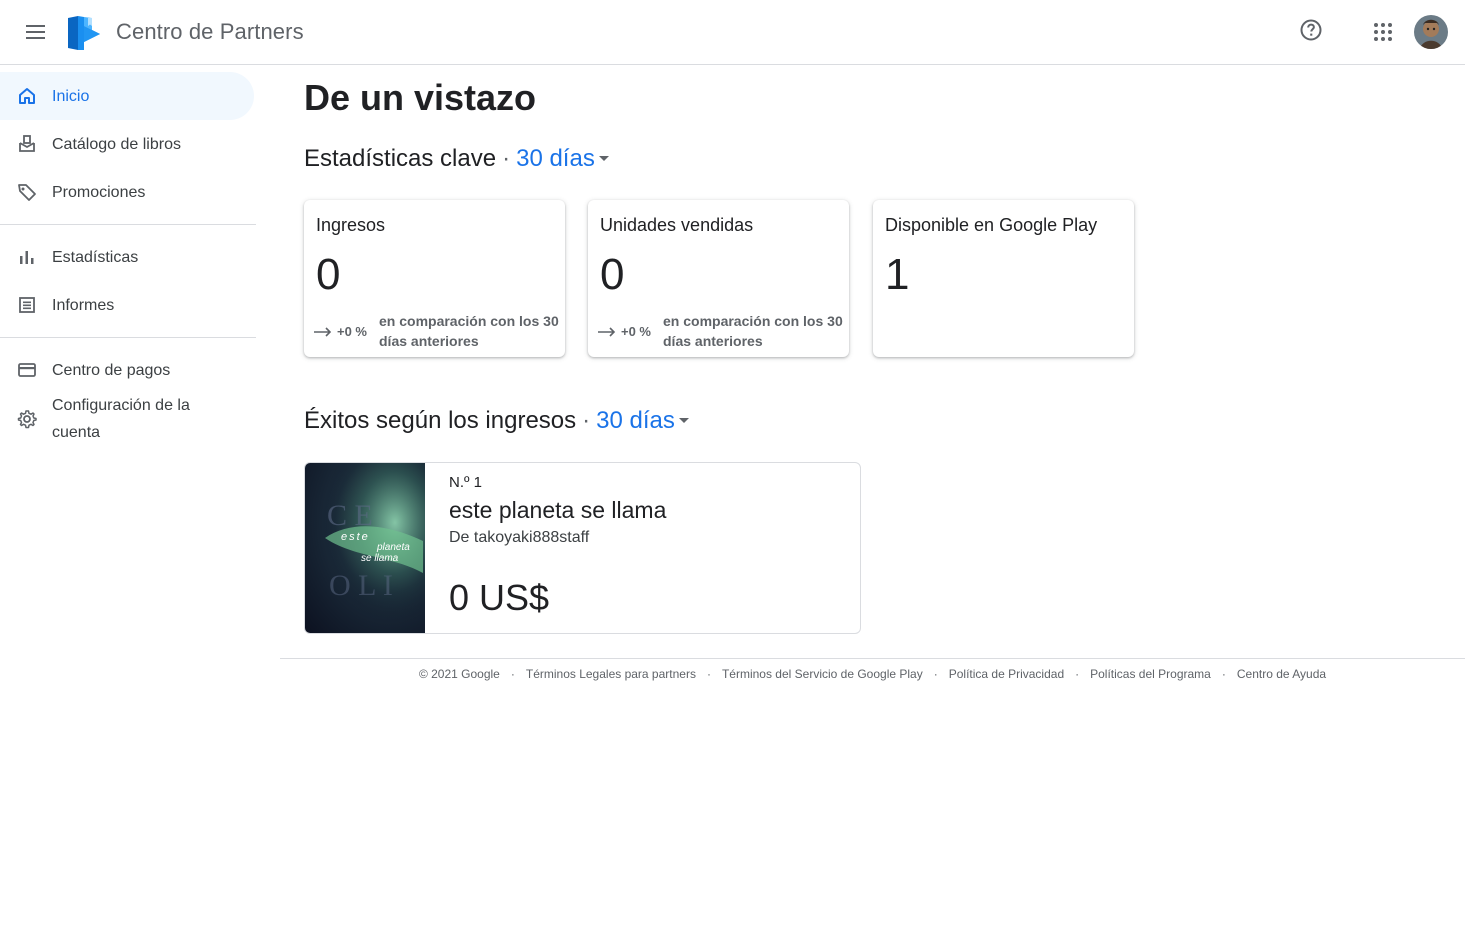  I want to click on book-cover-image: C E O L I este planeta se llama, so click(365, 548).